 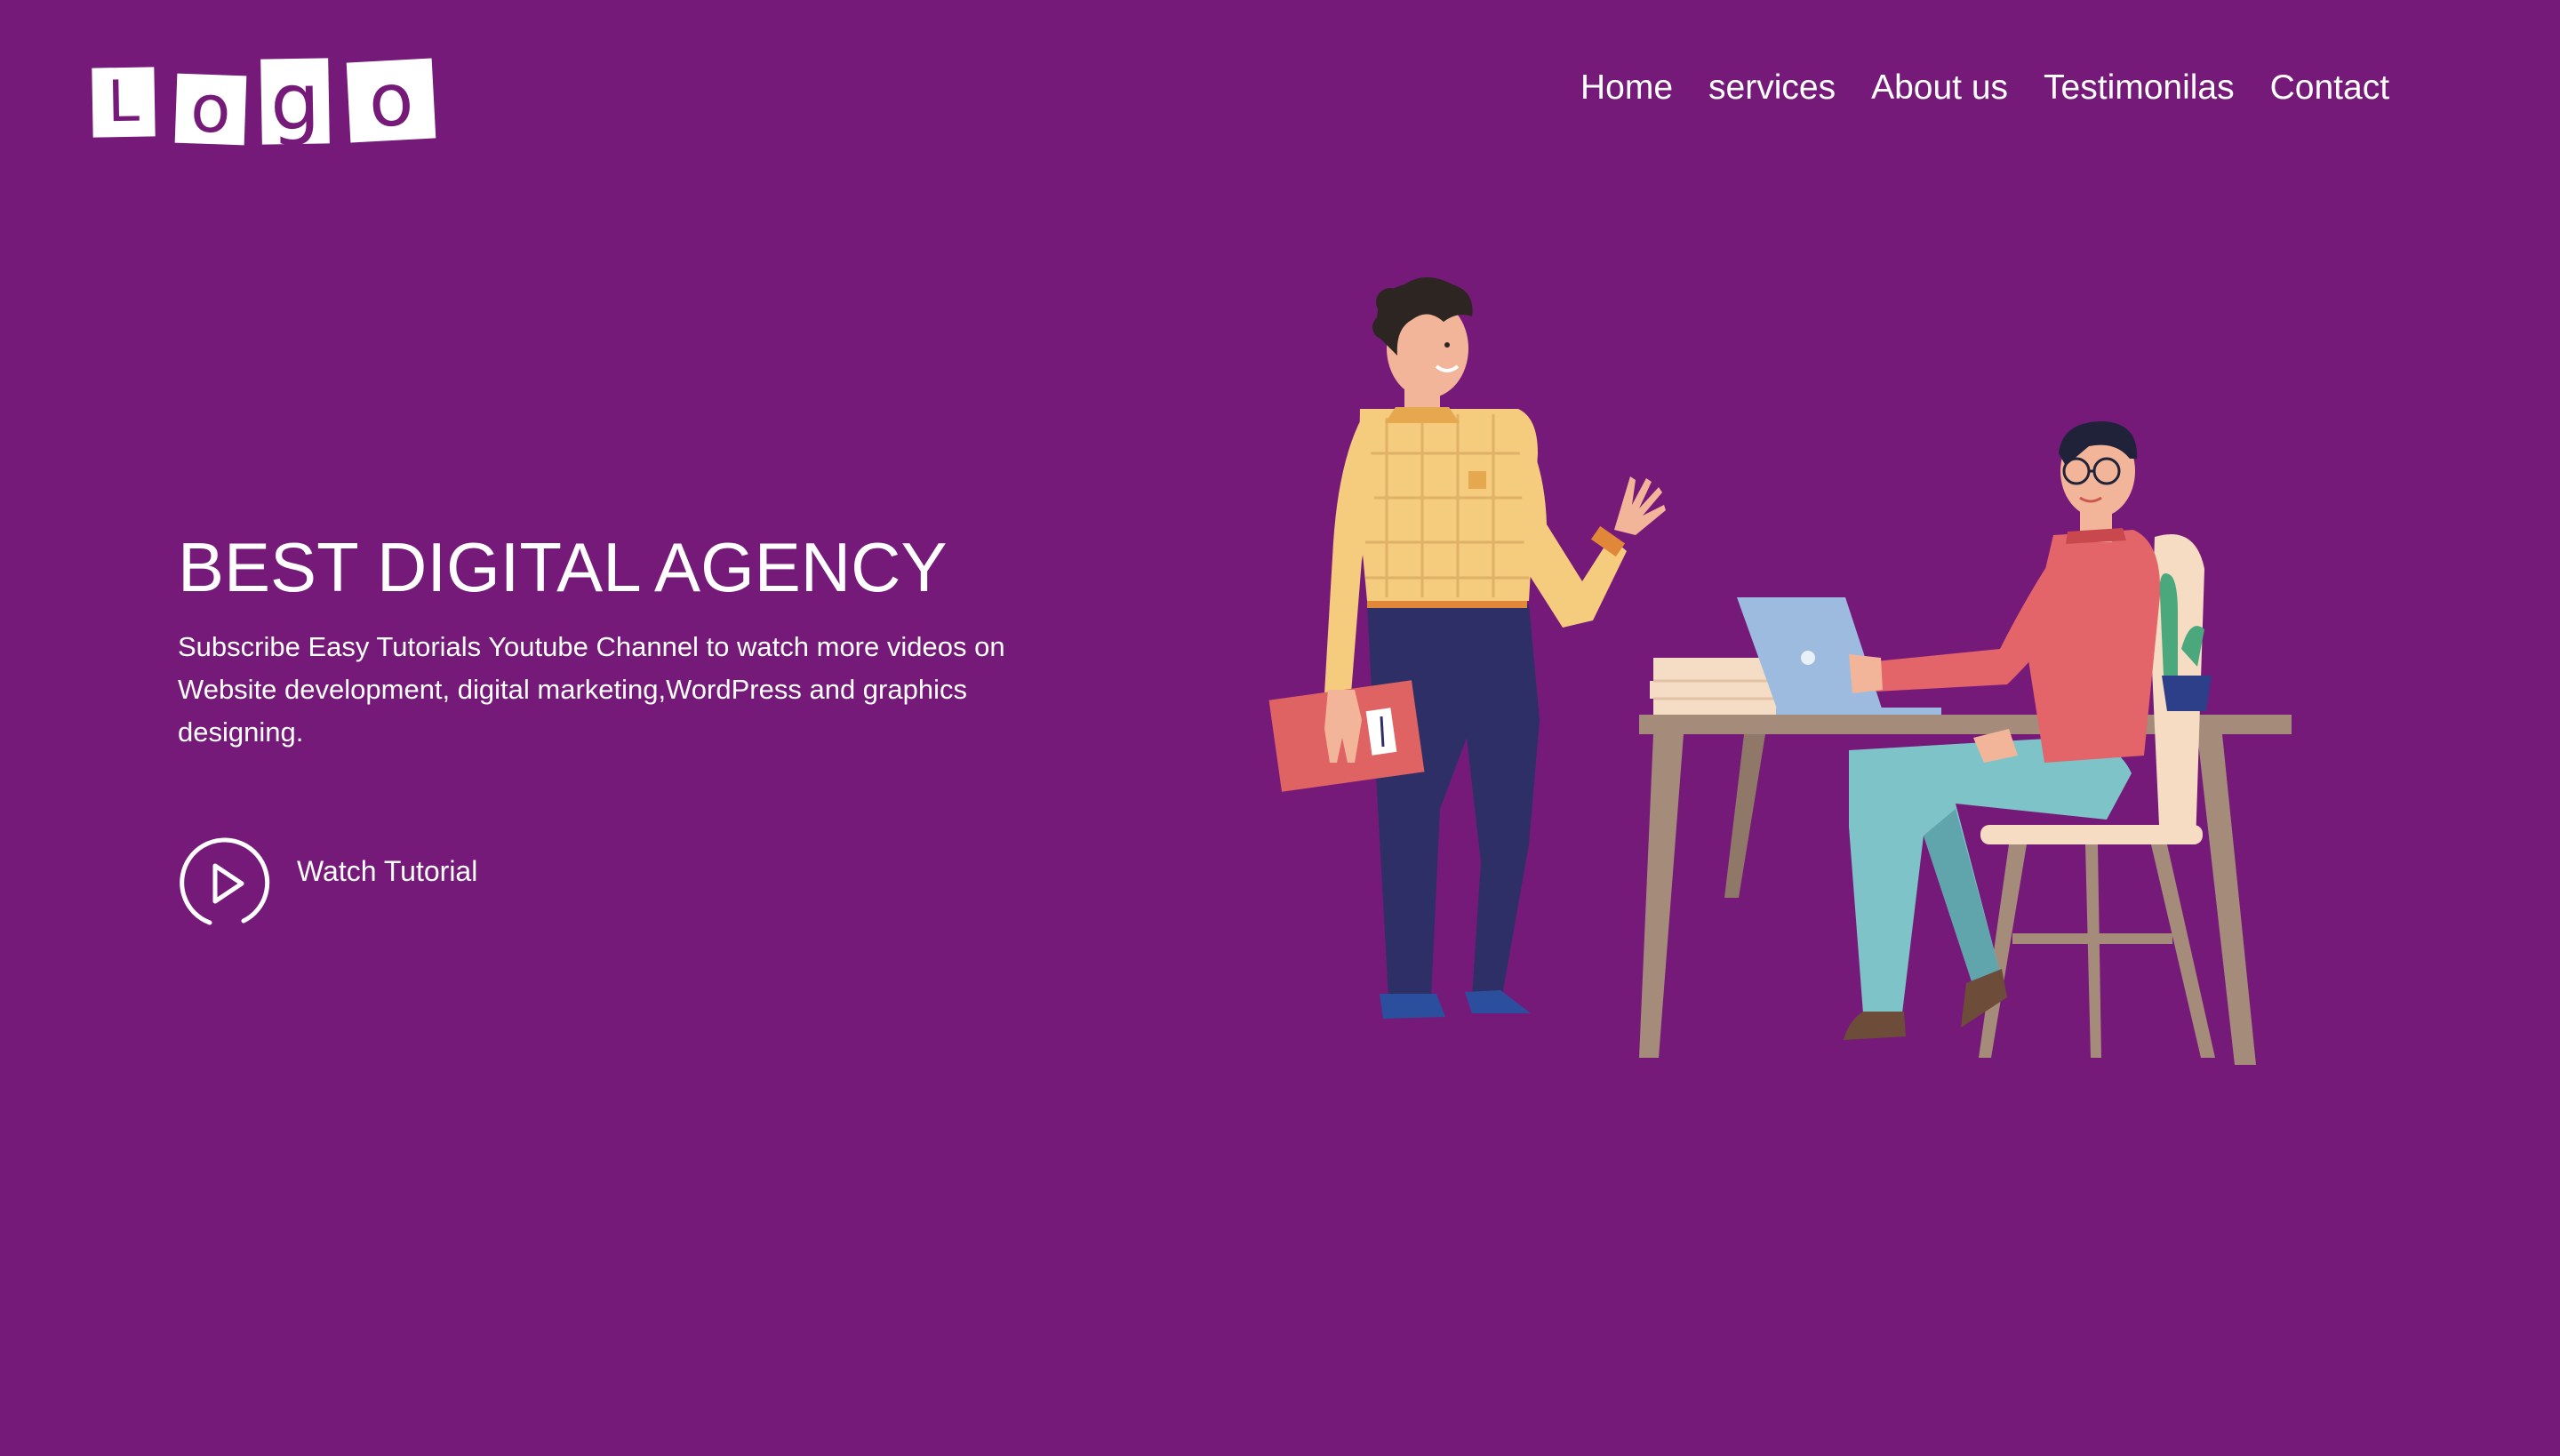 I want to click on play-circle-icon, so click(x=224, y=883).